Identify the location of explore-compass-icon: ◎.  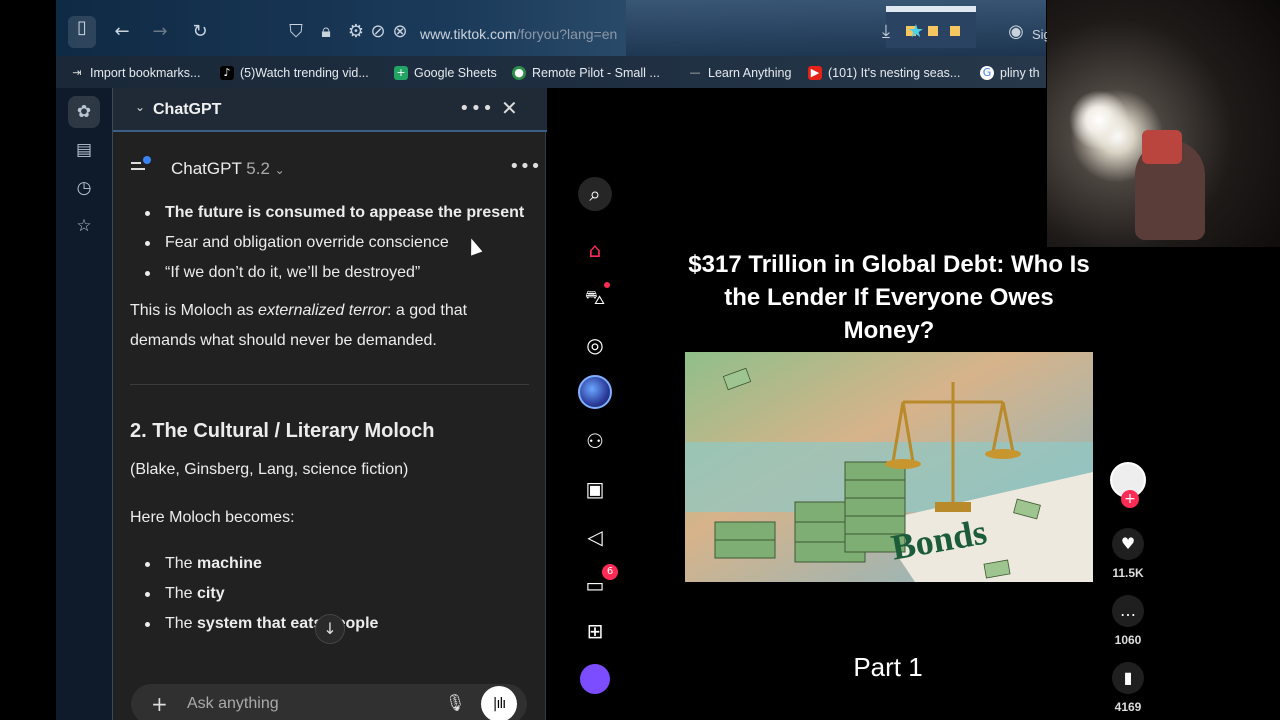
(595, 345).